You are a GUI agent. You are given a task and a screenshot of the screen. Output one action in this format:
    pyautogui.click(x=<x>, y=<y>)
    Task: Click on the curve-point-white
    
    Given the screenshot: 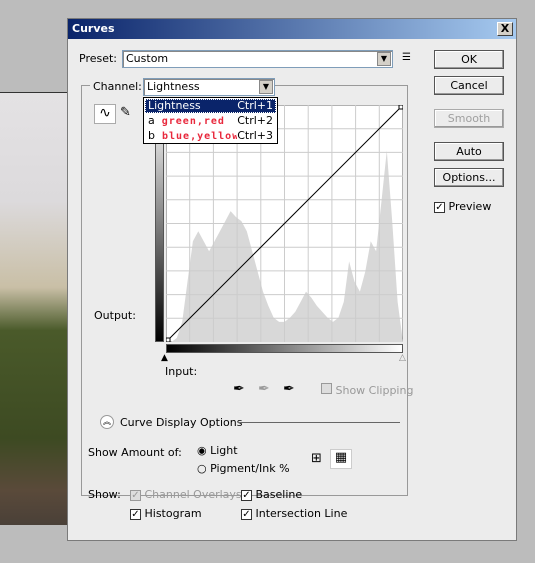 What is the action you would take?
    pyautogui.click(x=400, y=107)
    